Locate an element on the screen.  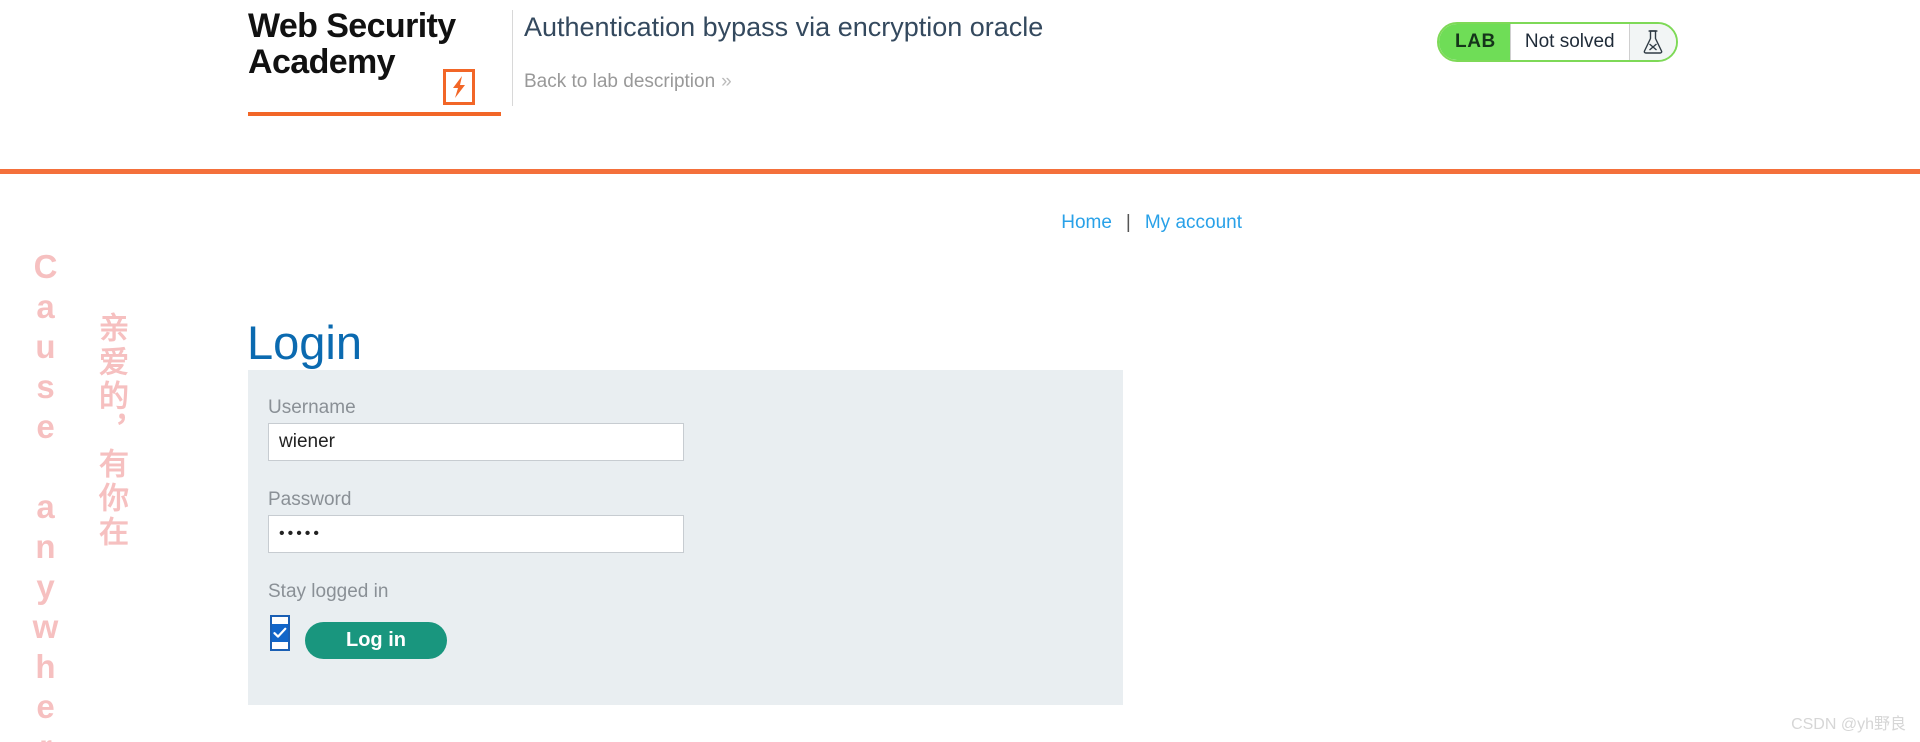
checkmark-icon is located at coordinates (280, 632).